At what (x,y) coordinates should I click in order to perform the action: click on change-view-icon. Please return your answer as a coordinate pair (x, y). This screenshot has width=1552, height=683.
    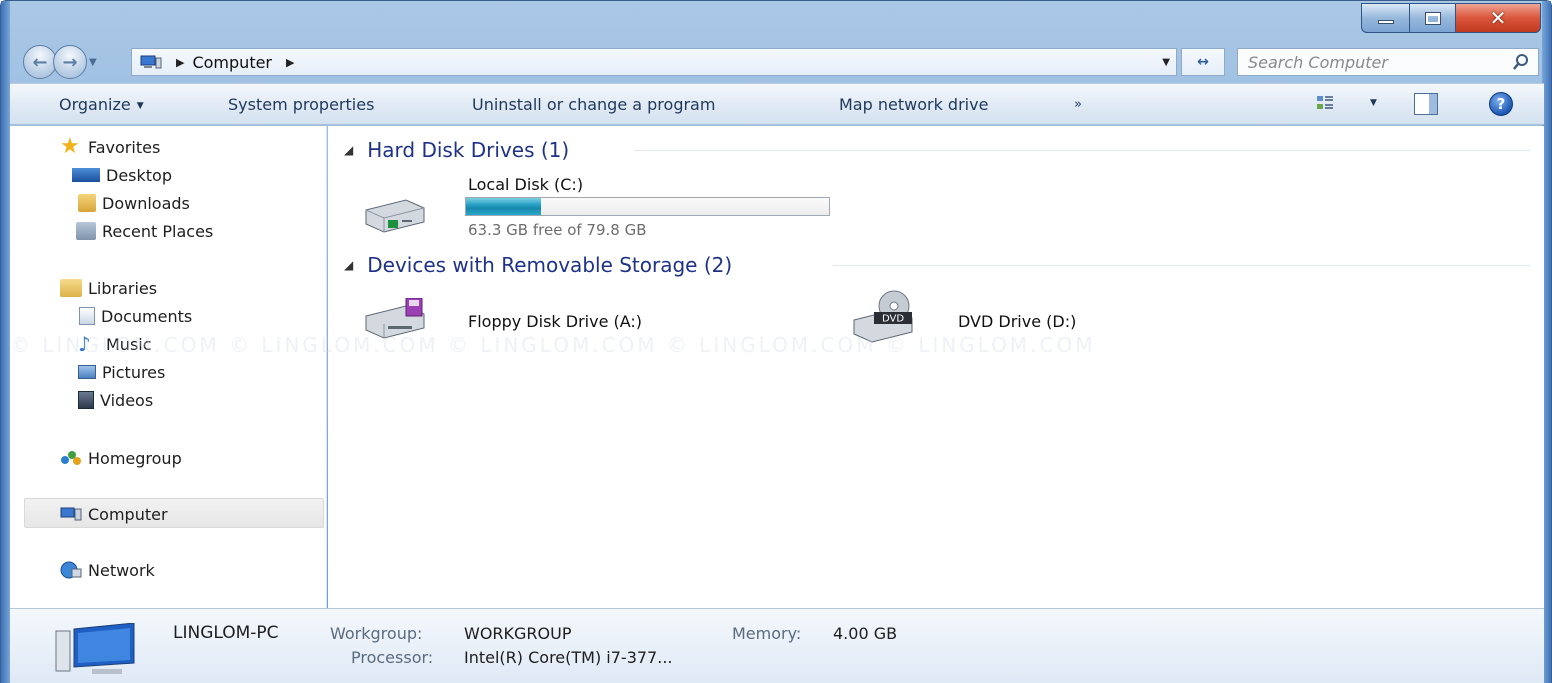
    Looking at the image, I should click on (1325, 103).